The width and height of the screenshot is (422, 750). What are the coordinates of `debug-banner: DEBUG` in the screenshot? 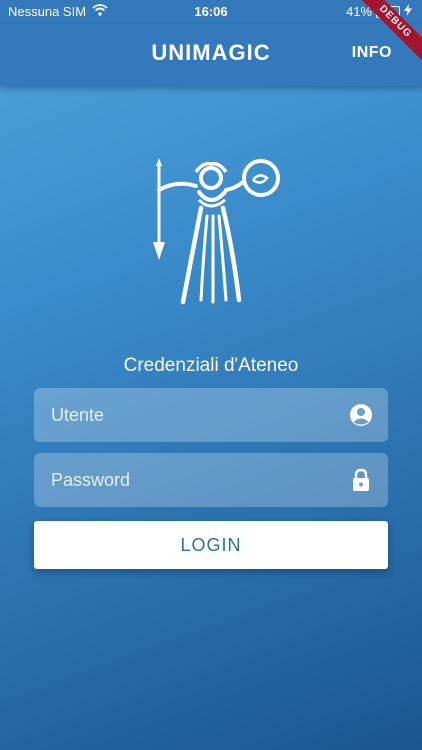 It's located at (382, 40).